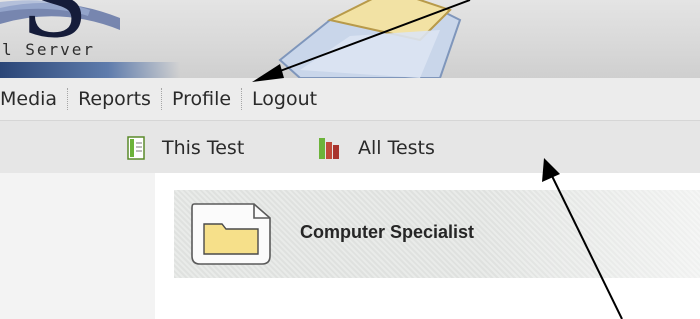 Image resolution: width=700 pixels, height=319 pixels. I want to click on page-title: Computer Specialist, so click(387, 232).